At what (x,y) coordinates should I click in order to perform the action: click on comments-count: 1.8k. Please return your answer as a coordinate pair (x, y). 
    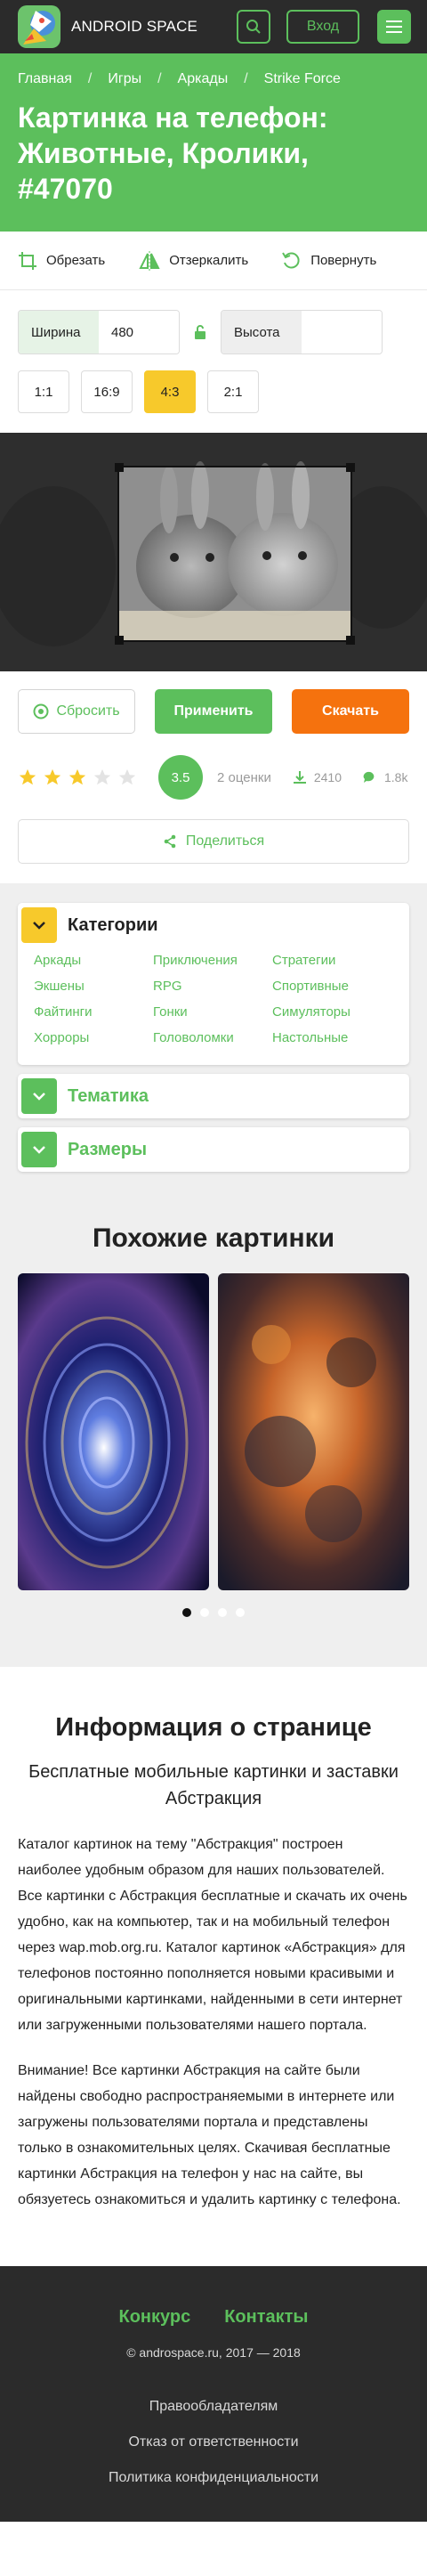
    Looking at the image, I should click on (385, 777).